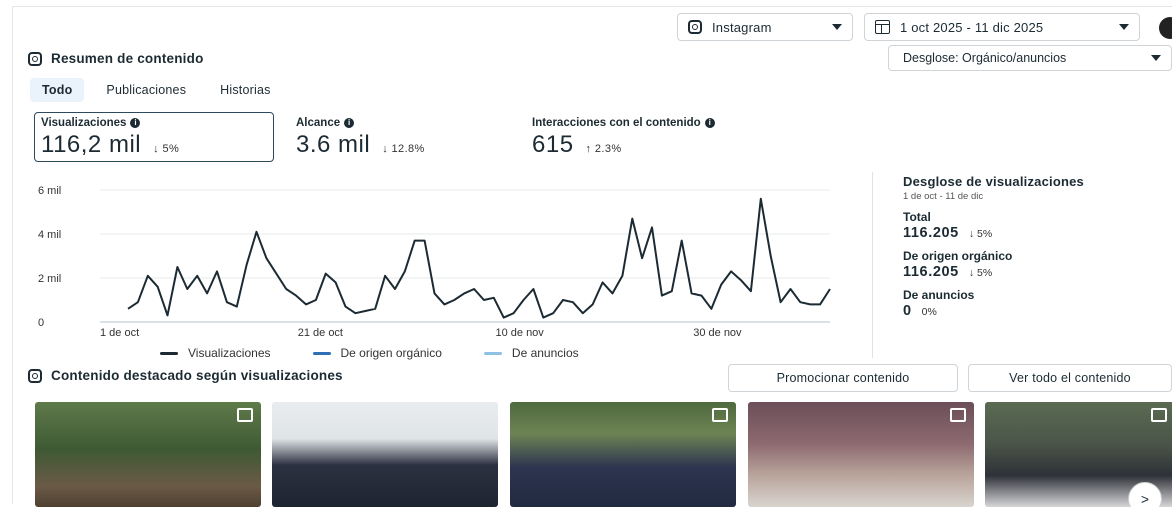 The height and width of the screenshot is (507, 1172). I want to click on breakdown-dropdown: Desglose: Orgánico/anuncios, so click(1030, 58).